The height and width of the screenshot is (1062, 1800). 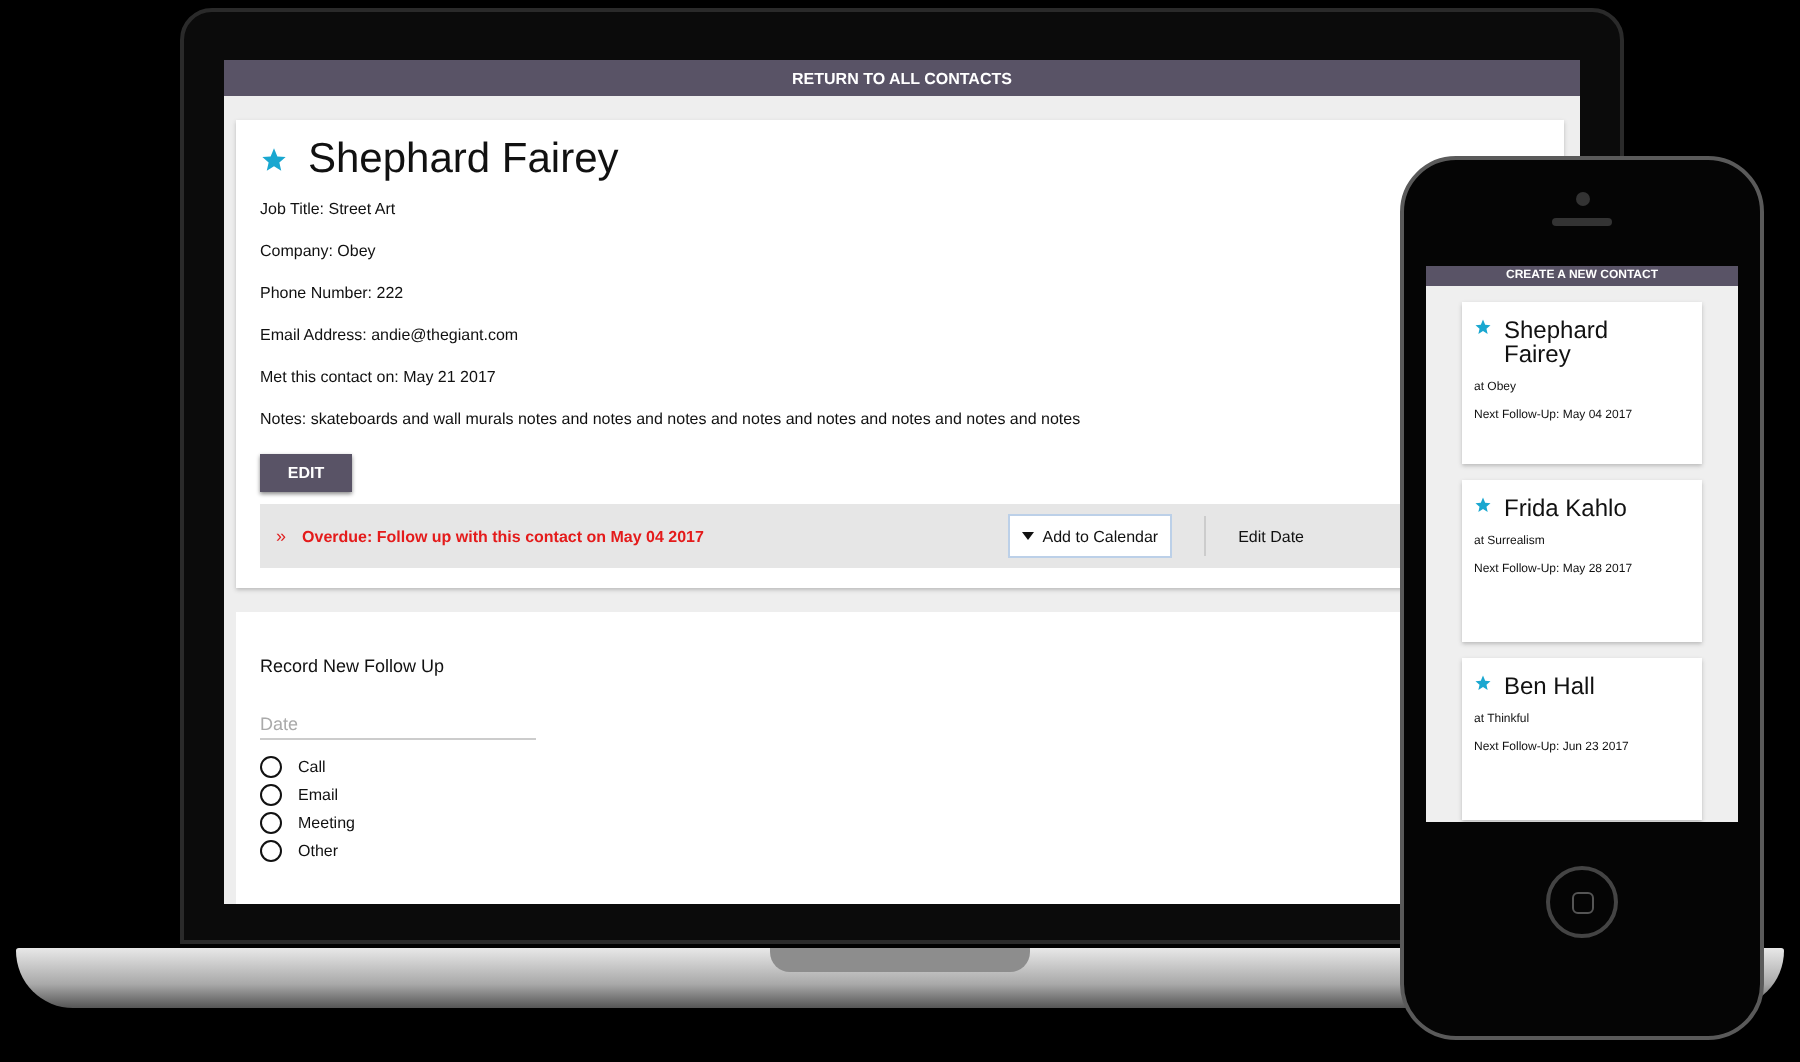 I want to click on overdue-text: Overdue: Follow up with this contact on May 04 2017, so click(x=504, y=536).